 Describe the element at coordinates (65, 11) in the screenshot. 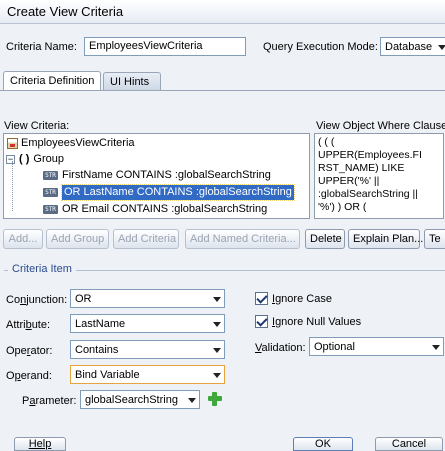

I see `window-title: Create View Criteria` at that location.